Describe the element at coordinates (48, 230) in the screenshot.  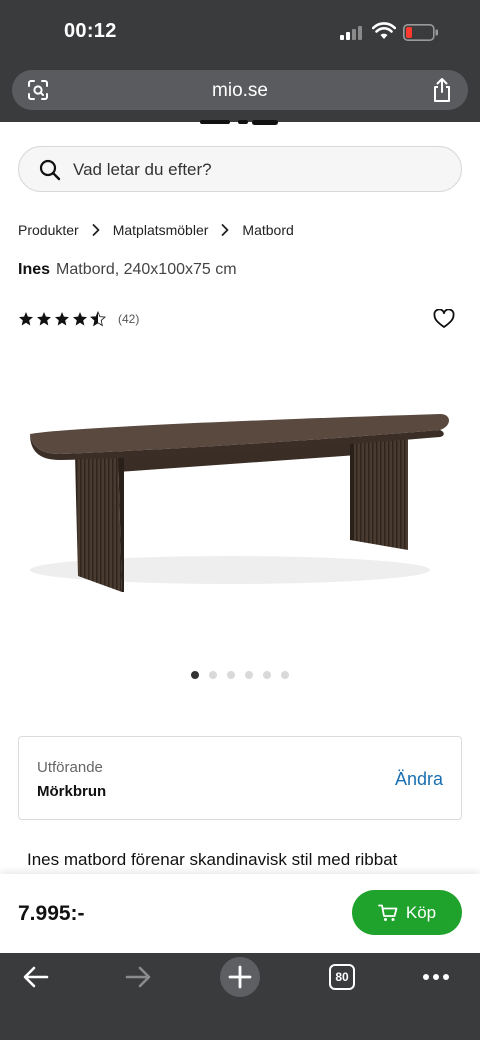
I see `breadcrumb-item-produkter: Produkter` at that location.